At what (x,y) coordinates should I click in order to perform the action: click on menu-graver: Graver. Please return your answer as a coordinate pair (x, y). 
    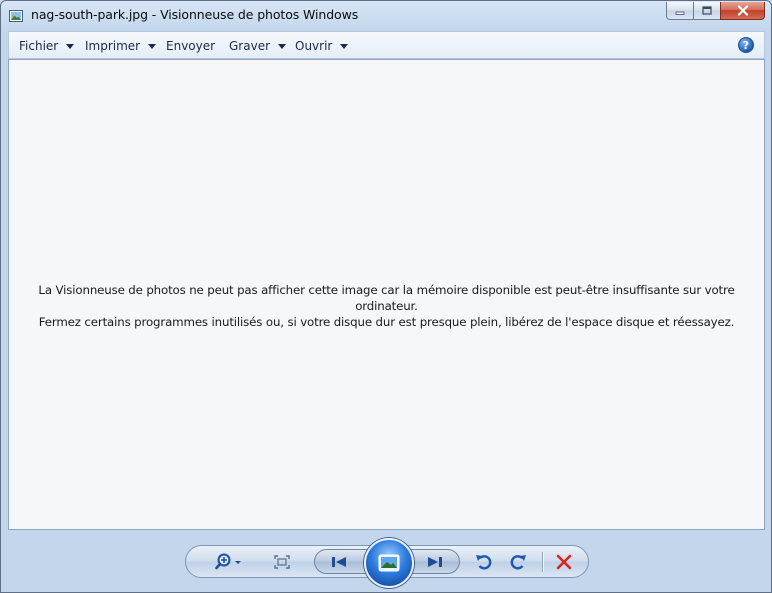
    Looking at the image, I should click on (258, 46).